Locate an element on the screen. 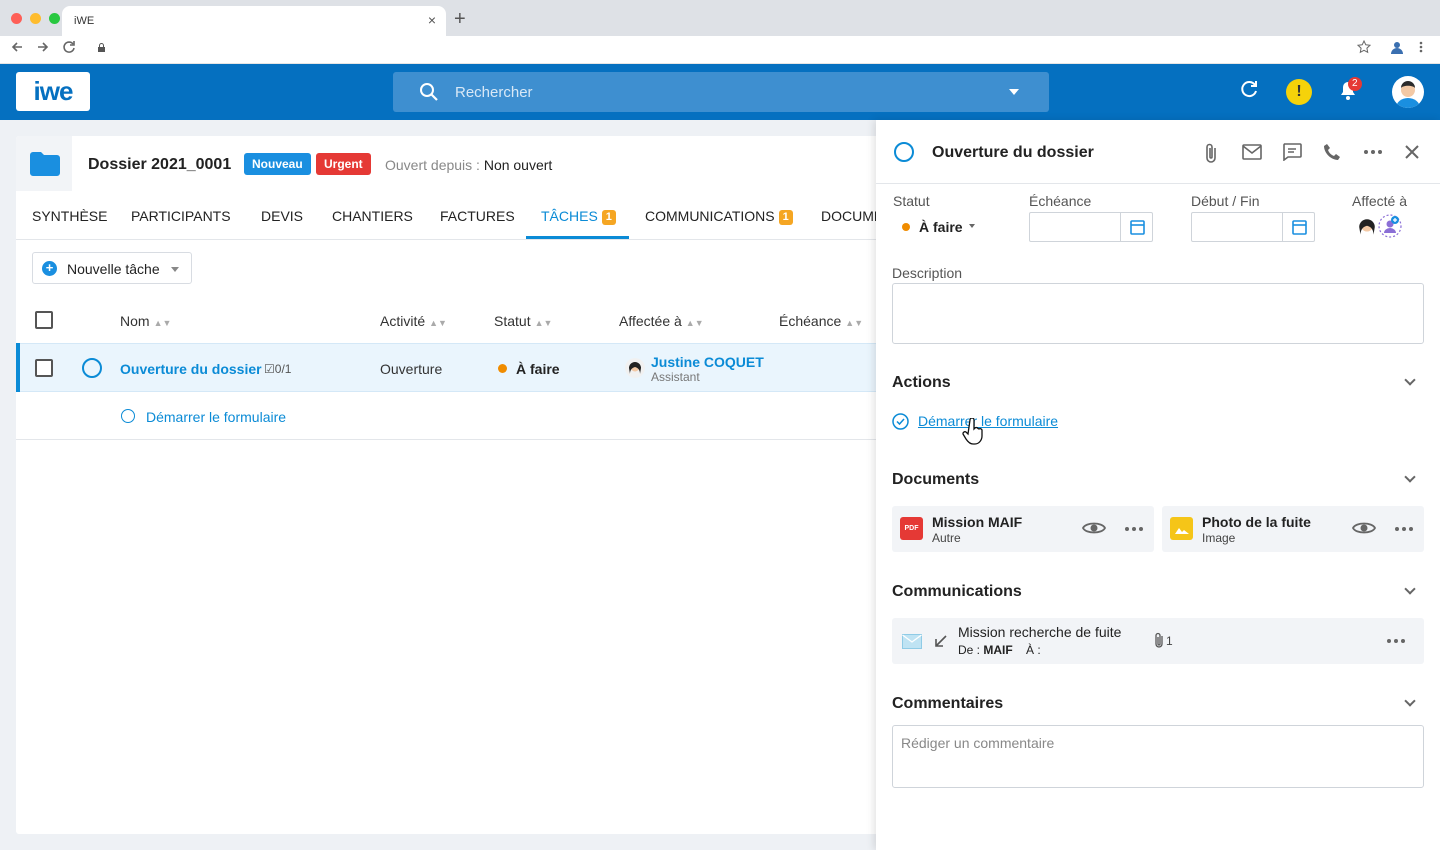  row-checkbox is located at coordinates (44, 368).